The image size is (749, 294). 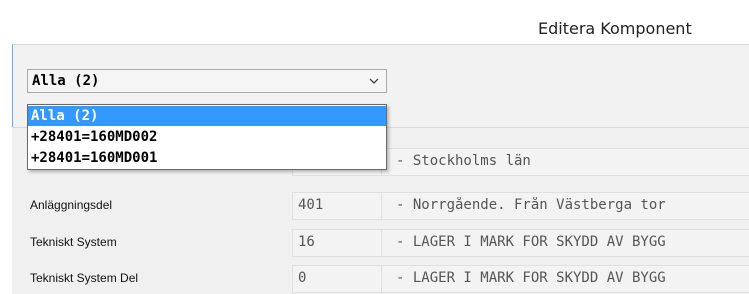 What do you see at coordinates (374, 22) in the screenshot?
I see `title-bar: Editera Komponent` at bounding box center [374, 22].